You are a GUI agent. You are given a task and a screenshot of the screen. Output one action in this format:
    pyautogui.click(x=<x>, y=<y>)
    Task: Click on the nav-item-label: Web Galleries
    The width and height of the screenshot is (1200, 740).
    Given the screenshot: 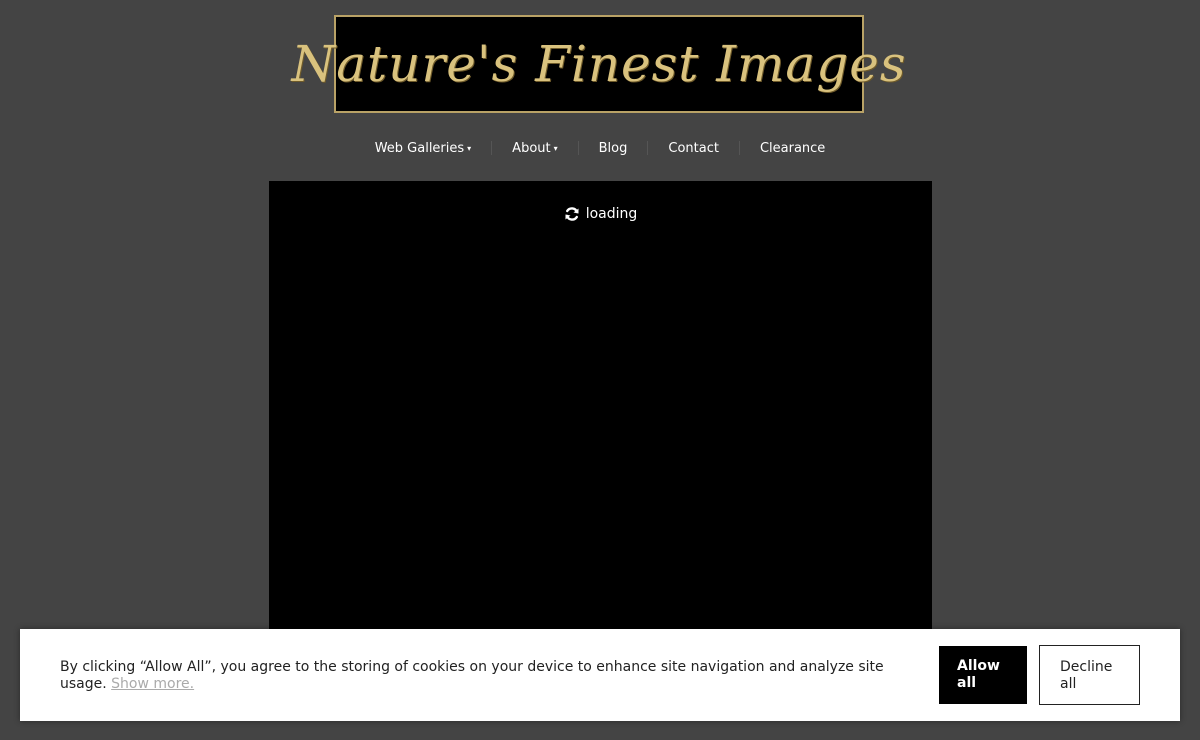 What is the action you would take?
    pyautogui.click(x=419, y=148)
    